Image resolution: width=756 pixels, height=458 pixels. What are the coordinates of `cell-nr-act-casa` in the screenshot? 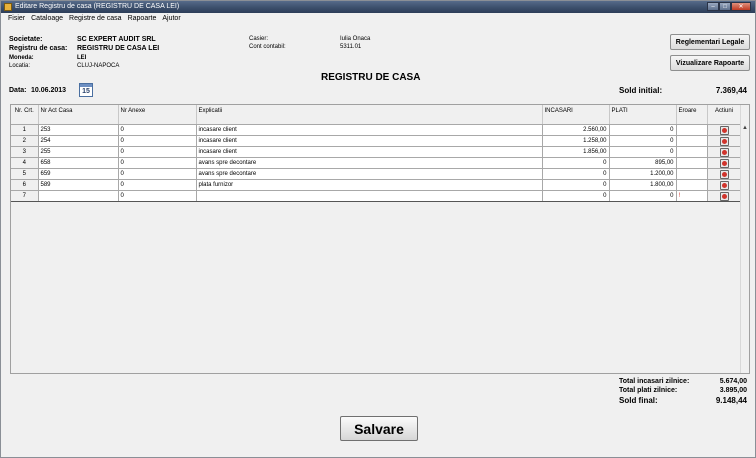 It's located at (78, 196).